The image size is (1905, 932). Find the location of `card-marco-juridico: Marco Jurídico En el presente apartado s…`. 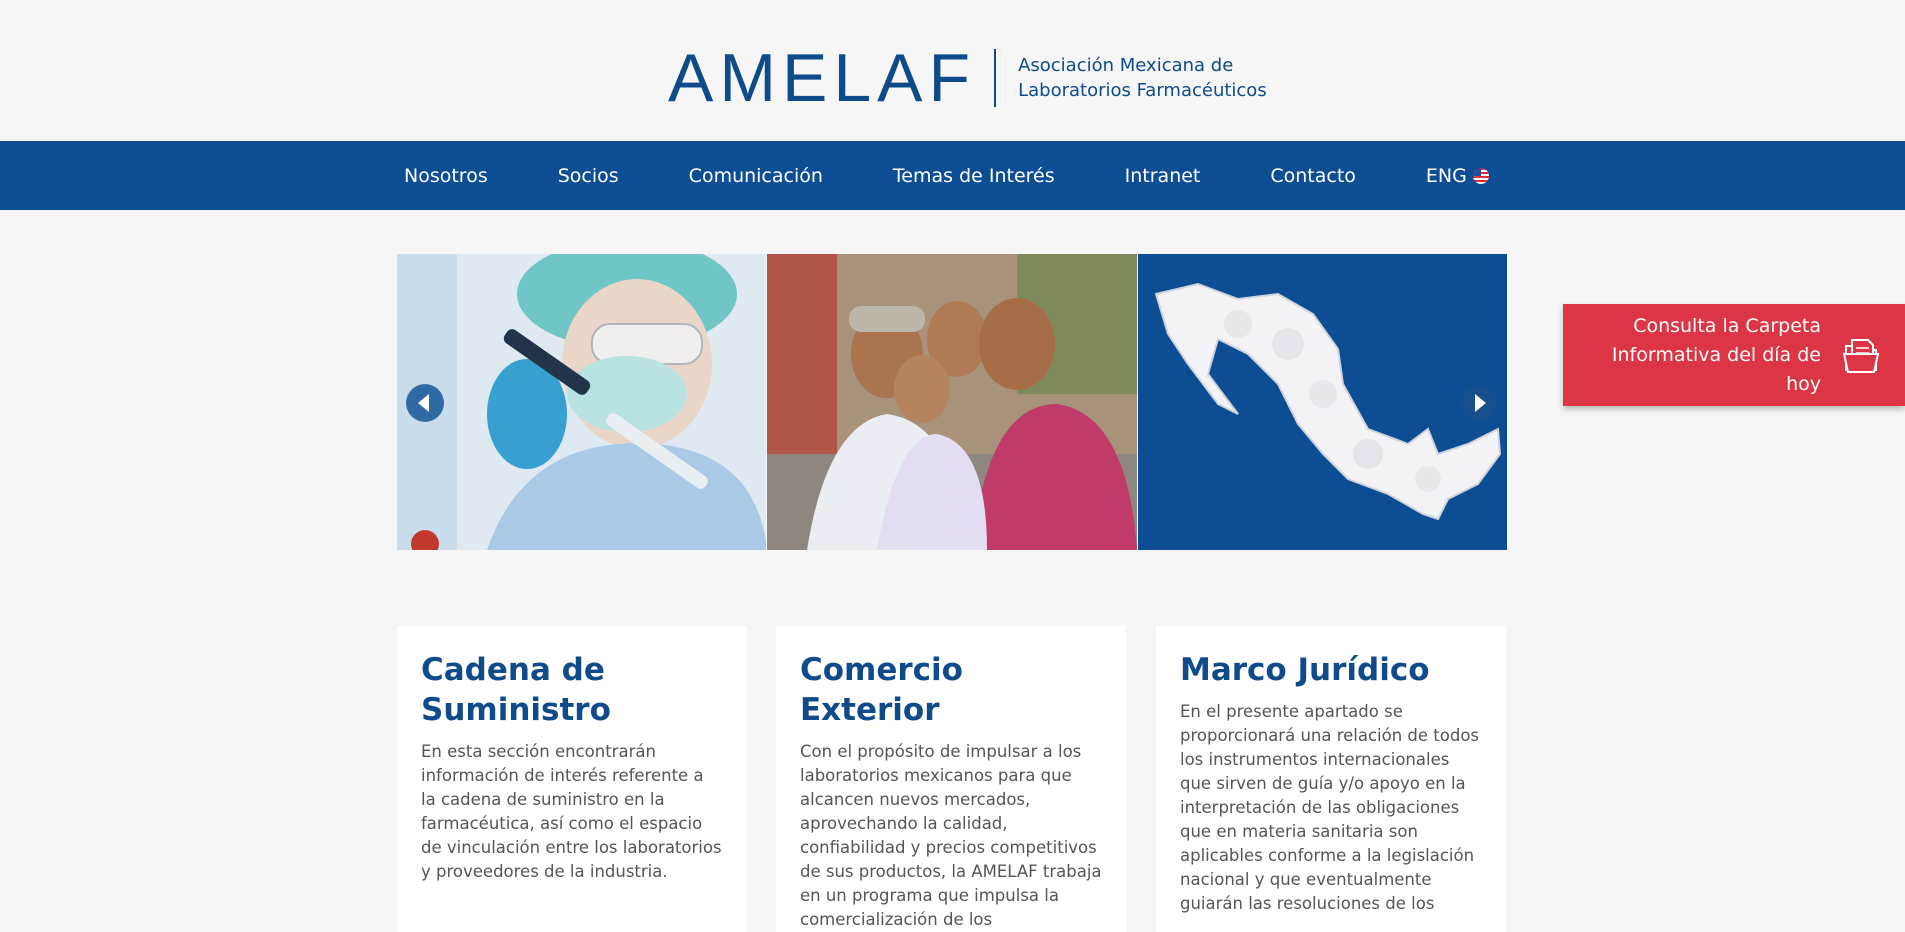

card-marco-juridico: Marco Jurídico En el presente apartado s… is located at coordinates (1331, 779).